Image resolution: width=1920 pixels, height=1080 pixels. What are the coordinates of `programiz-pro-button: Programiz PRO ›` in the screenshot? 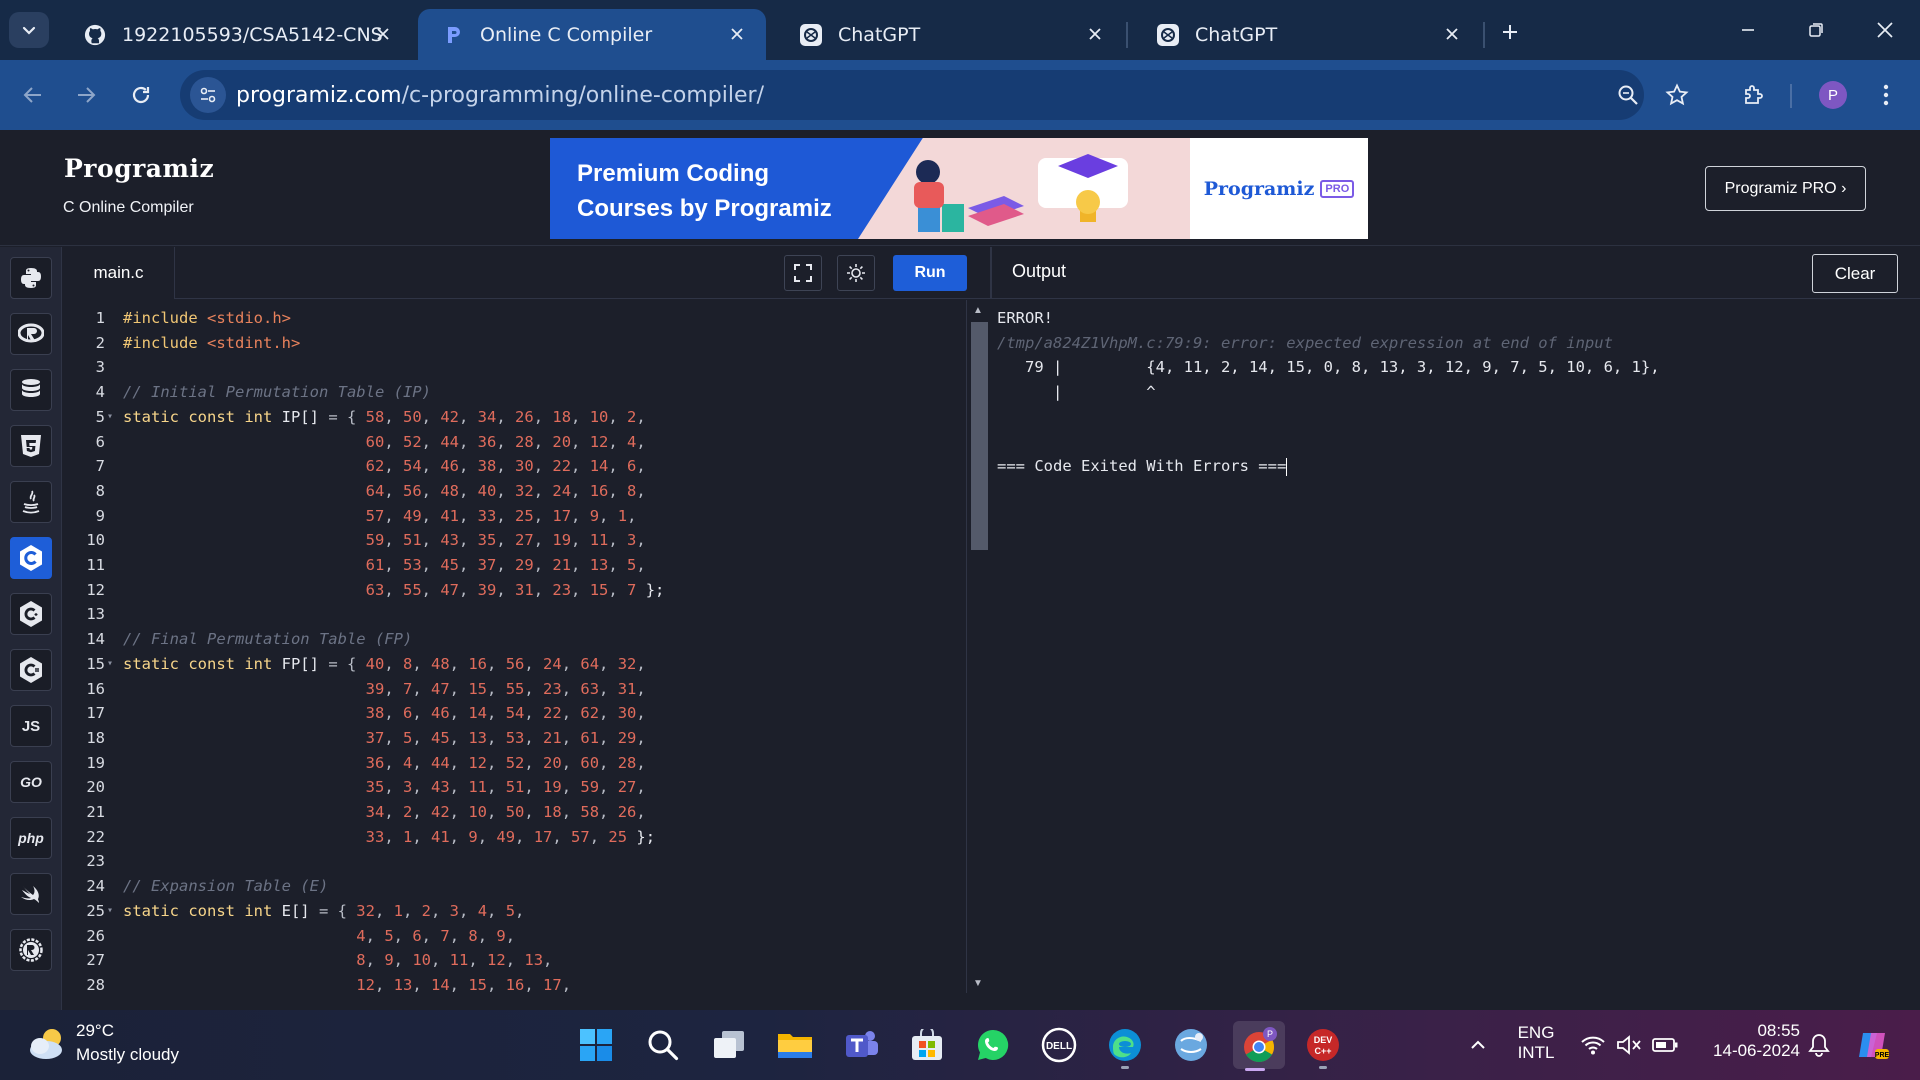 It's located at (1785, 188).